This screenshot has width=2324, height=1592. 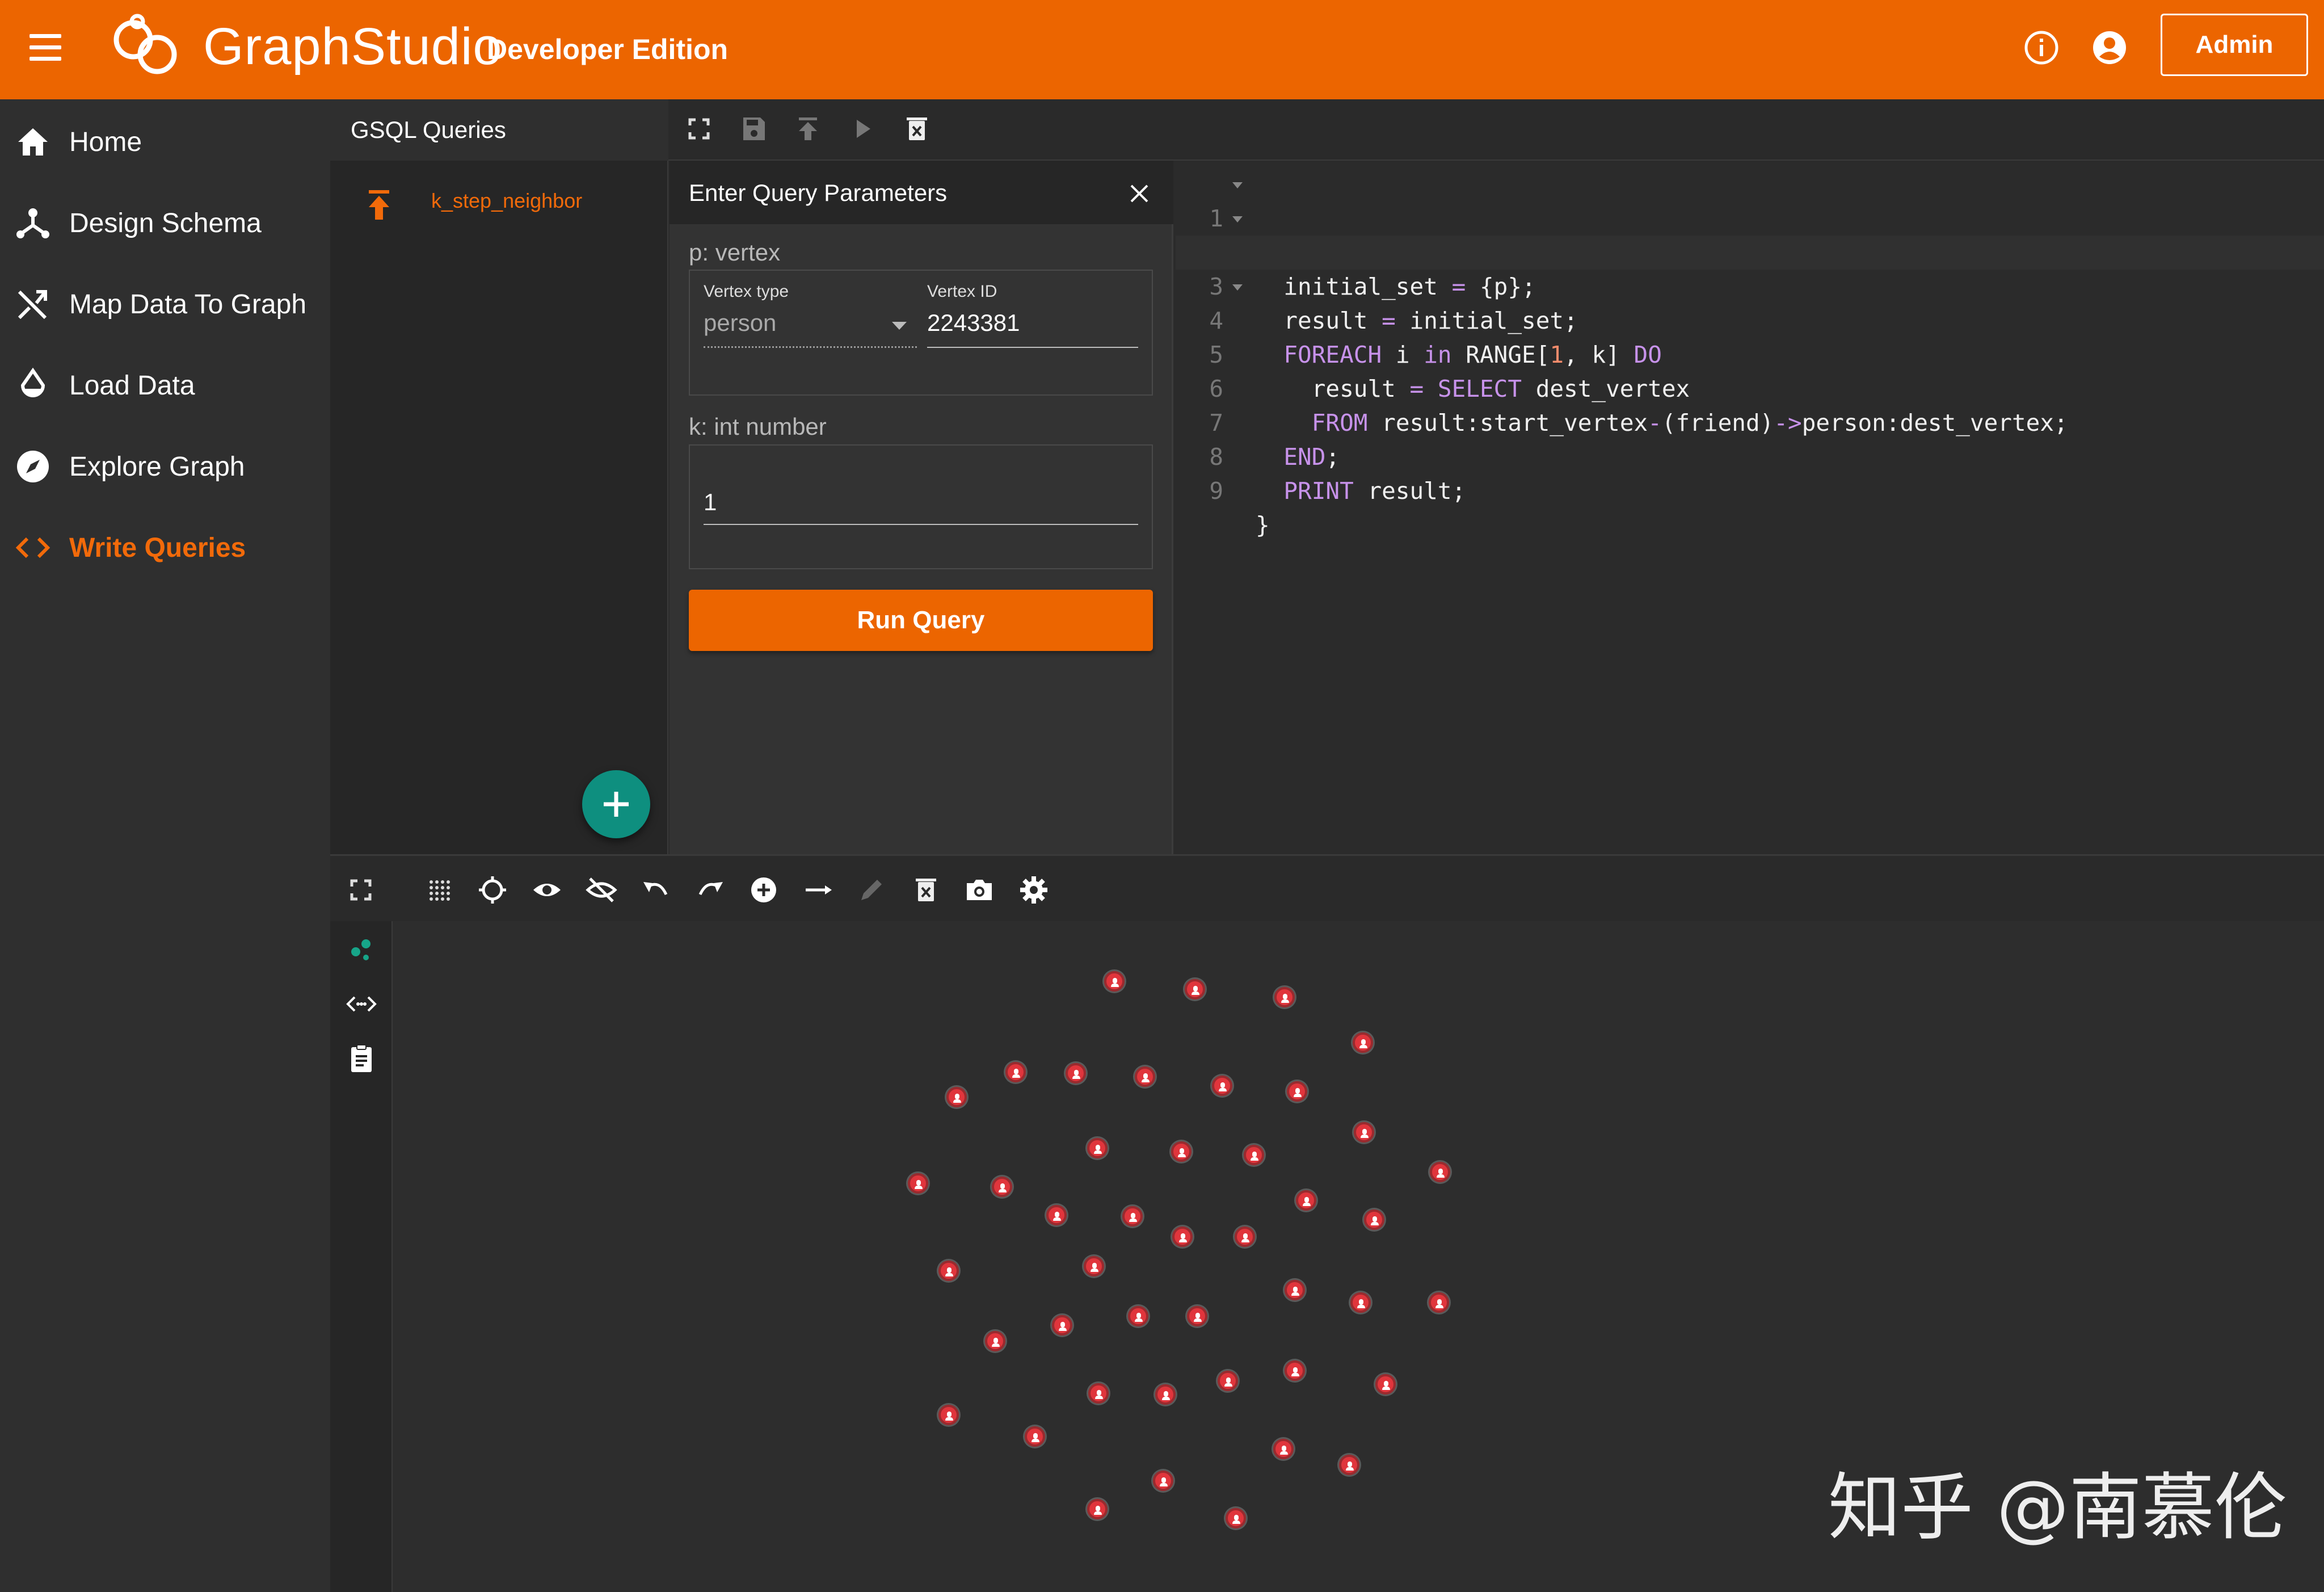 I want to click on code-line: 8 PRINT result;, so click(x=1750, y=455).